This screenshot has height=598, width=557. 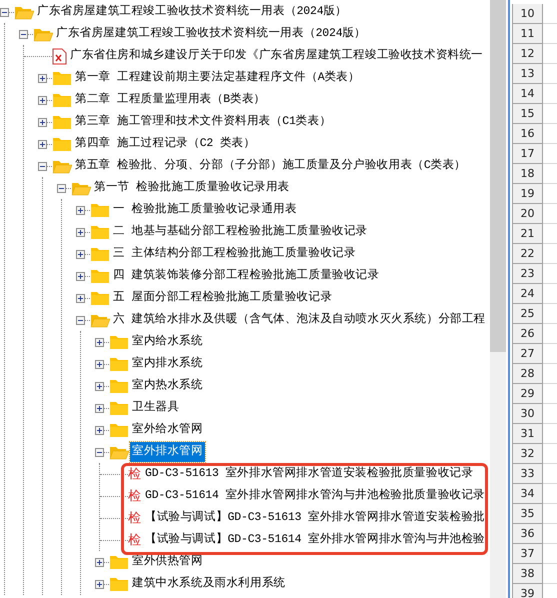 I want to click on row-header: 34, so click(x=527, y=494).